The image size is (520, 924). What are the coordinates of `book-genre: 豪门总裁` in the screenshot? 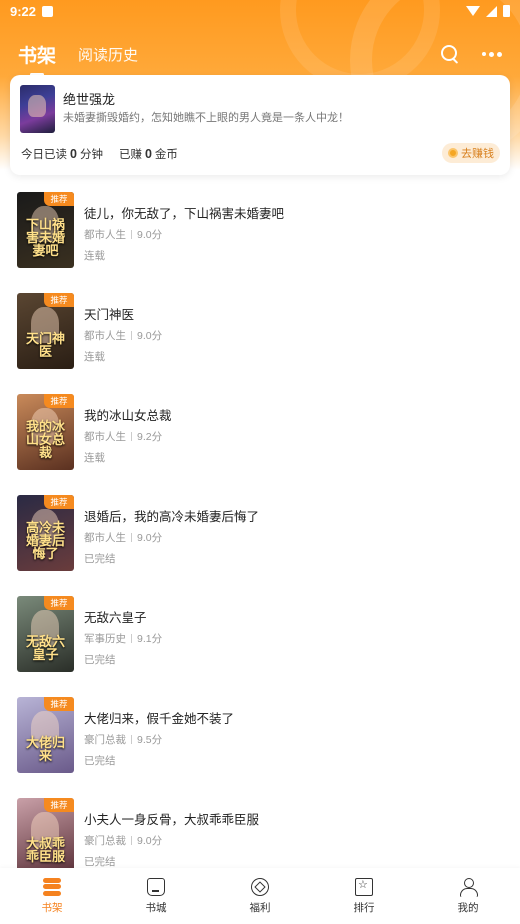 It's located at (105, 841).